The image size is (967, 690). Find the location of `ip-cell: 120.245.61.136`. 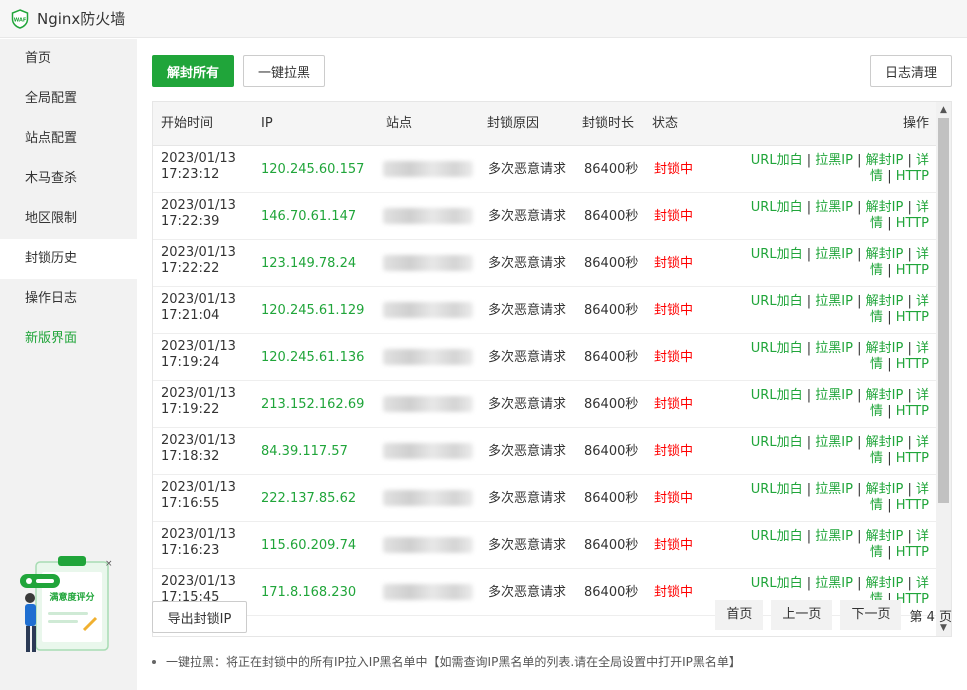

ip-cell: 120.245.61.136 is located at coordinates (312, 357).